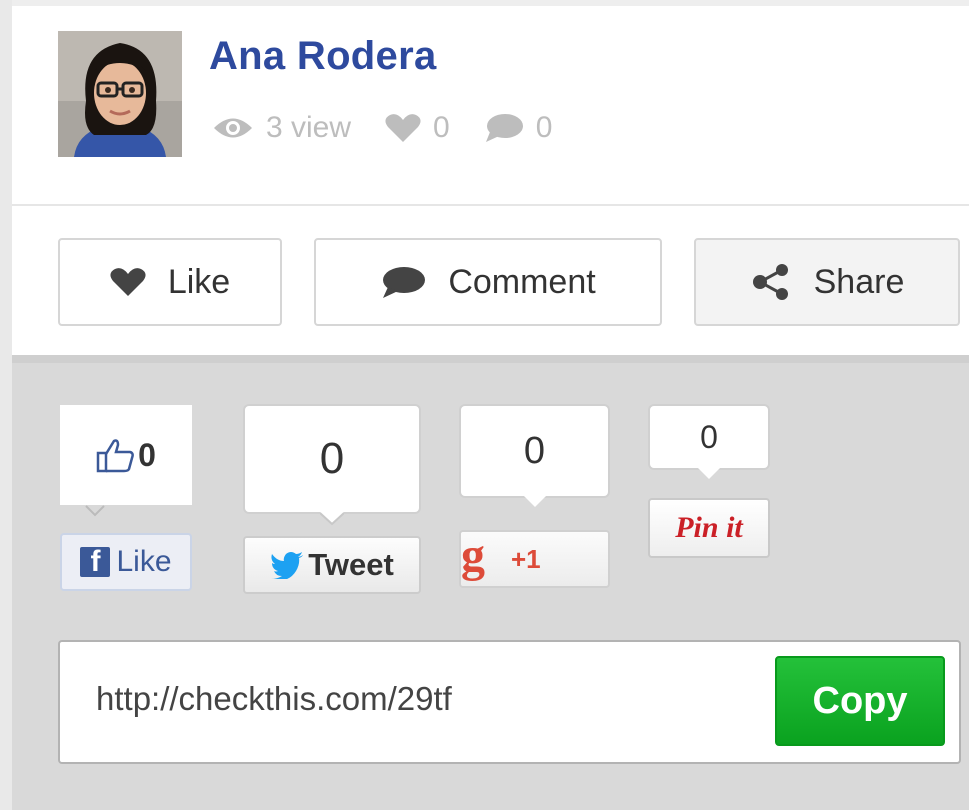 This screenshot has width=969, height=810. What do you see at coordinates (535, 501) in the screenshot?
I see `google-plus-count-tail` at bounding box center [535, 501].